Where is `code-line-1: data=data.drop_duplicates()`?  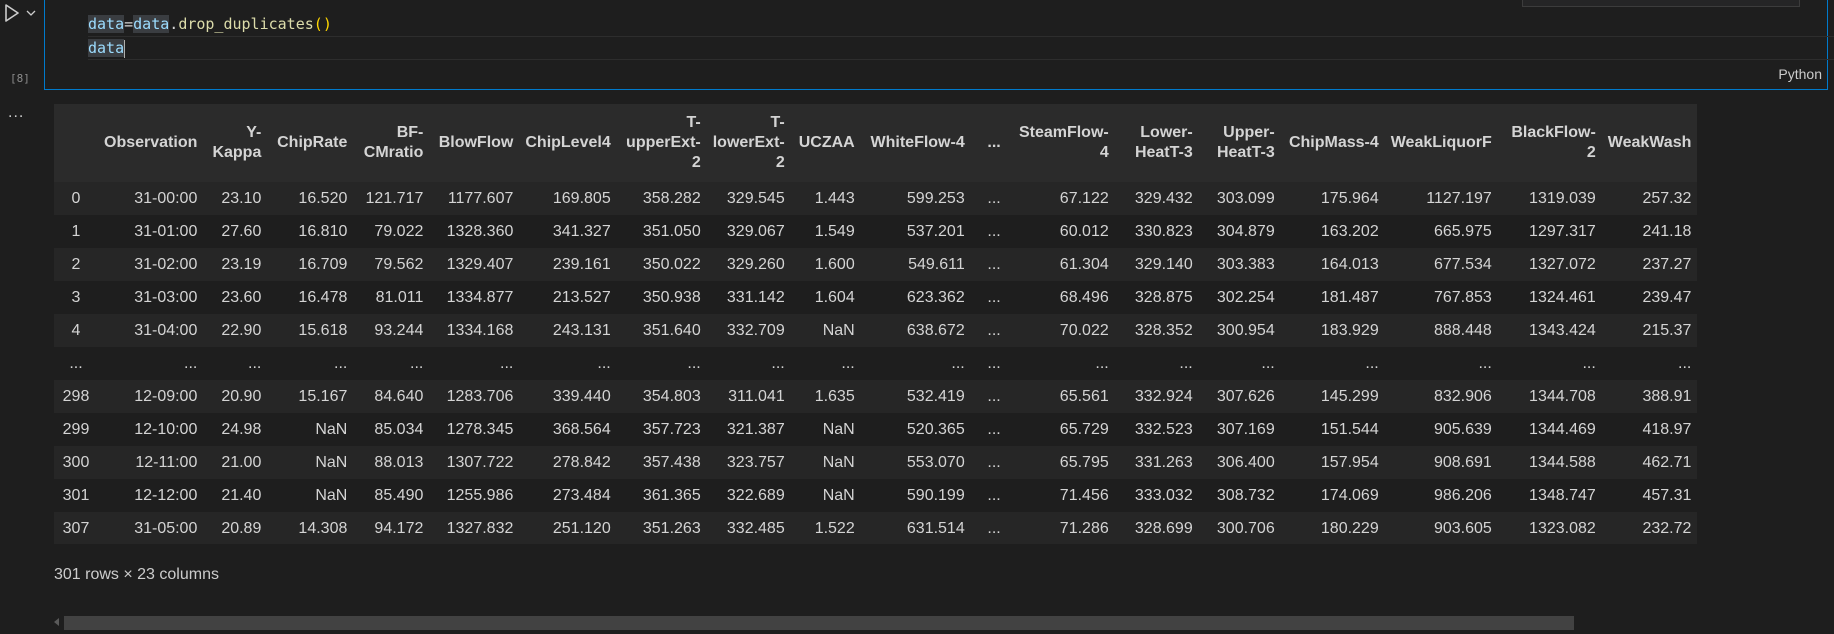 code-line-1: data=data.drop_duplicates() is located at coordinates (210, 24).